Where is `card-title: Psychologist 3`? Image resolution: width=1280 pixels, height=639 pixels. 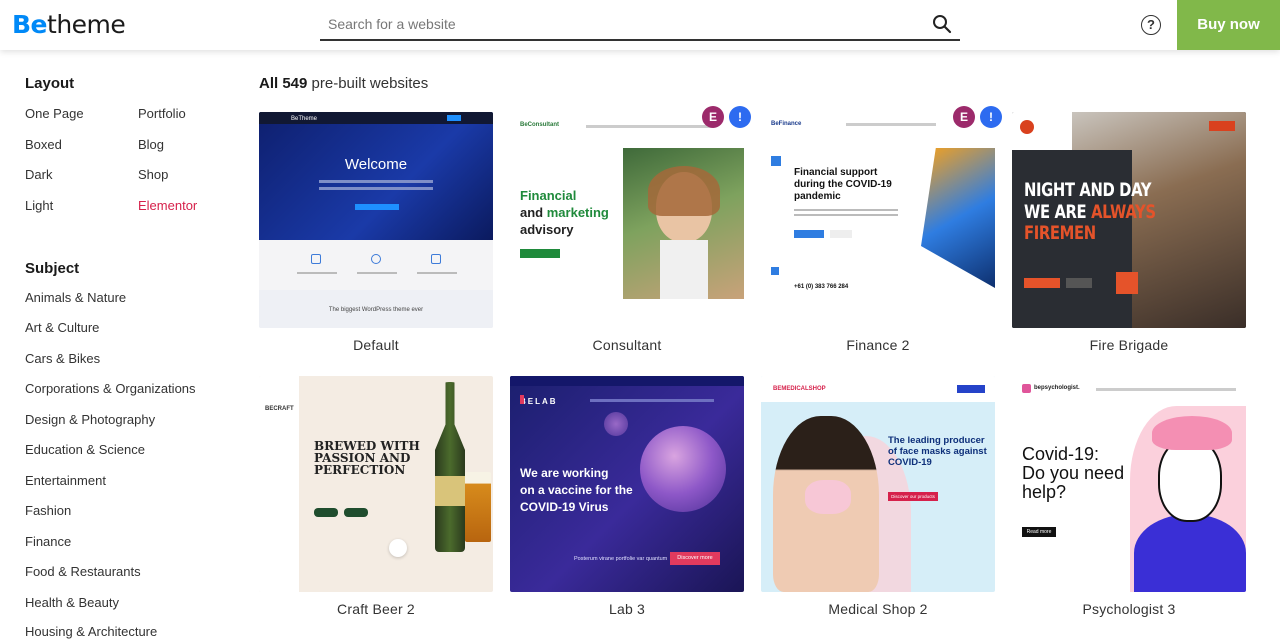 card-title: Psychologist 3 is located at coordinates (1129, 609).